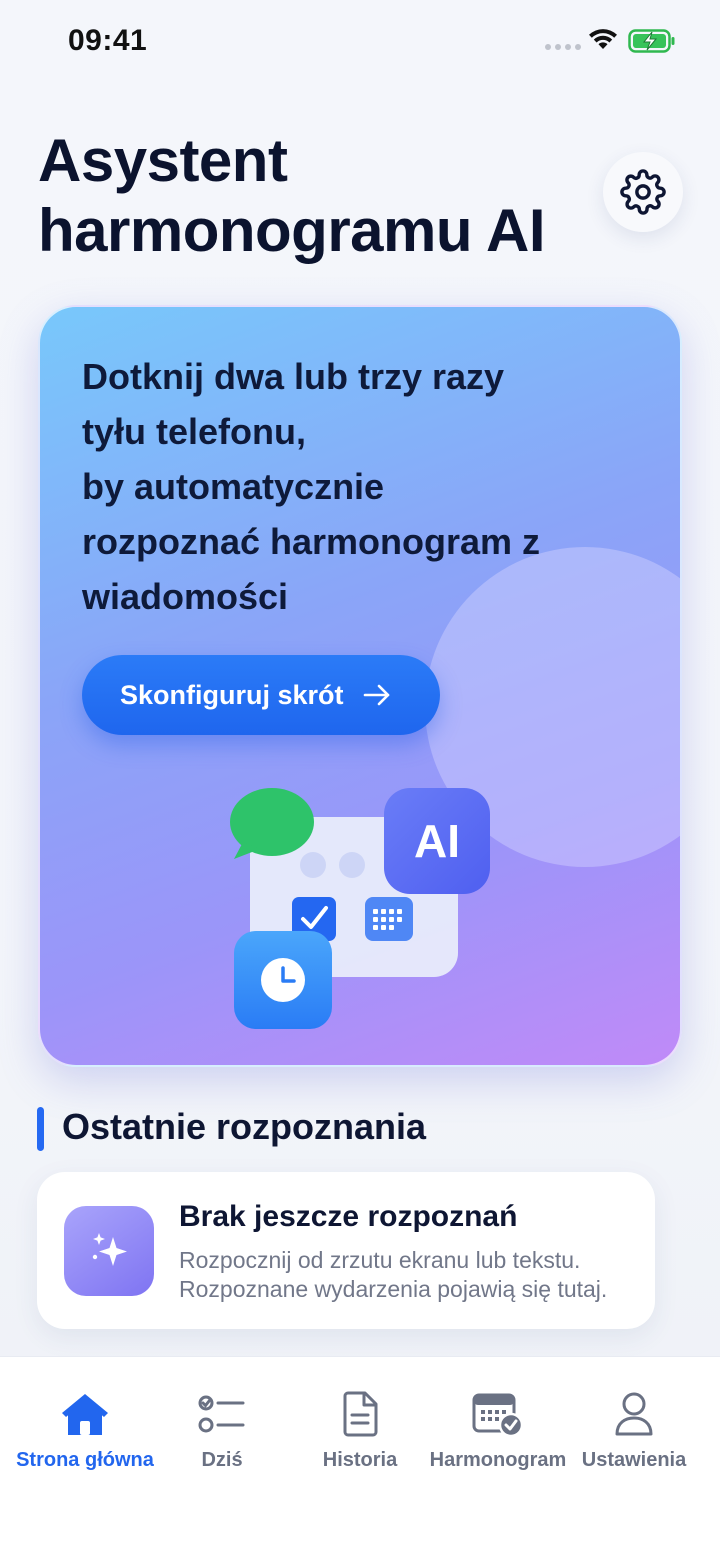 The image size is (720, 1558). Describe the element at coordinates (498, 1460) in the screenshot. I see `tab-schedule-label: Harmonogram` at that location.